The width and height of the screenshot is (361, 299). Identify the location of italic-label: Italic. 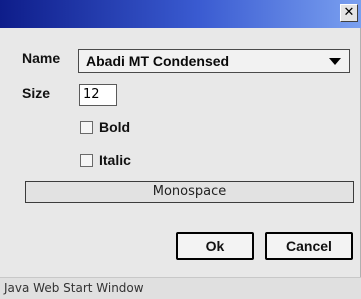
(115, 160).